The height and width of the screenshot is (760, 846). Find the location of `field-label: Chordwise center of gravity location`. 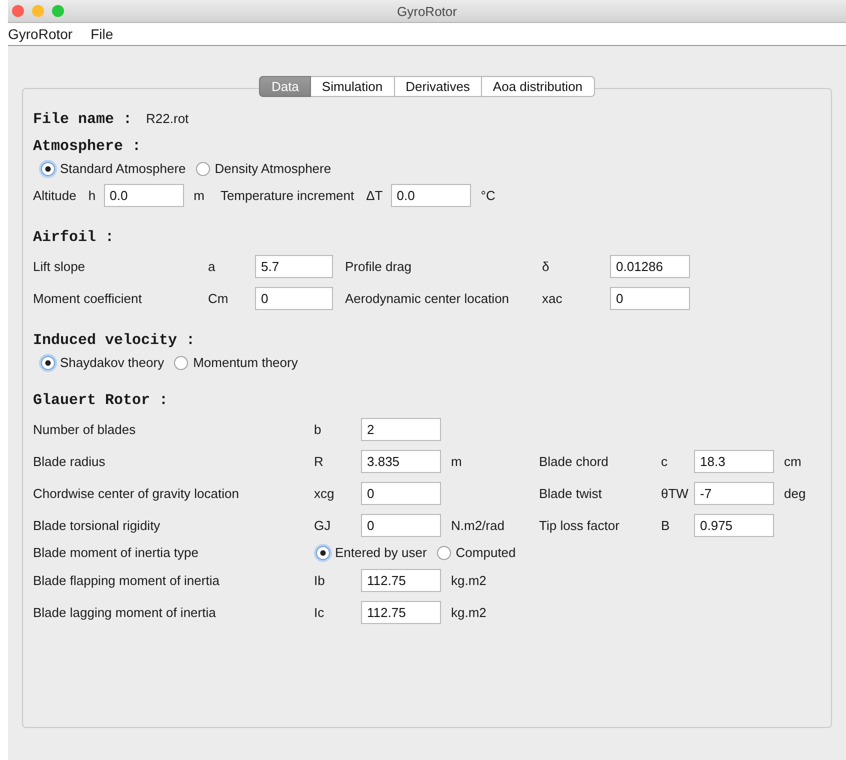

field-label: Chordwise center of gravity location is located at coordinates (136, 493).